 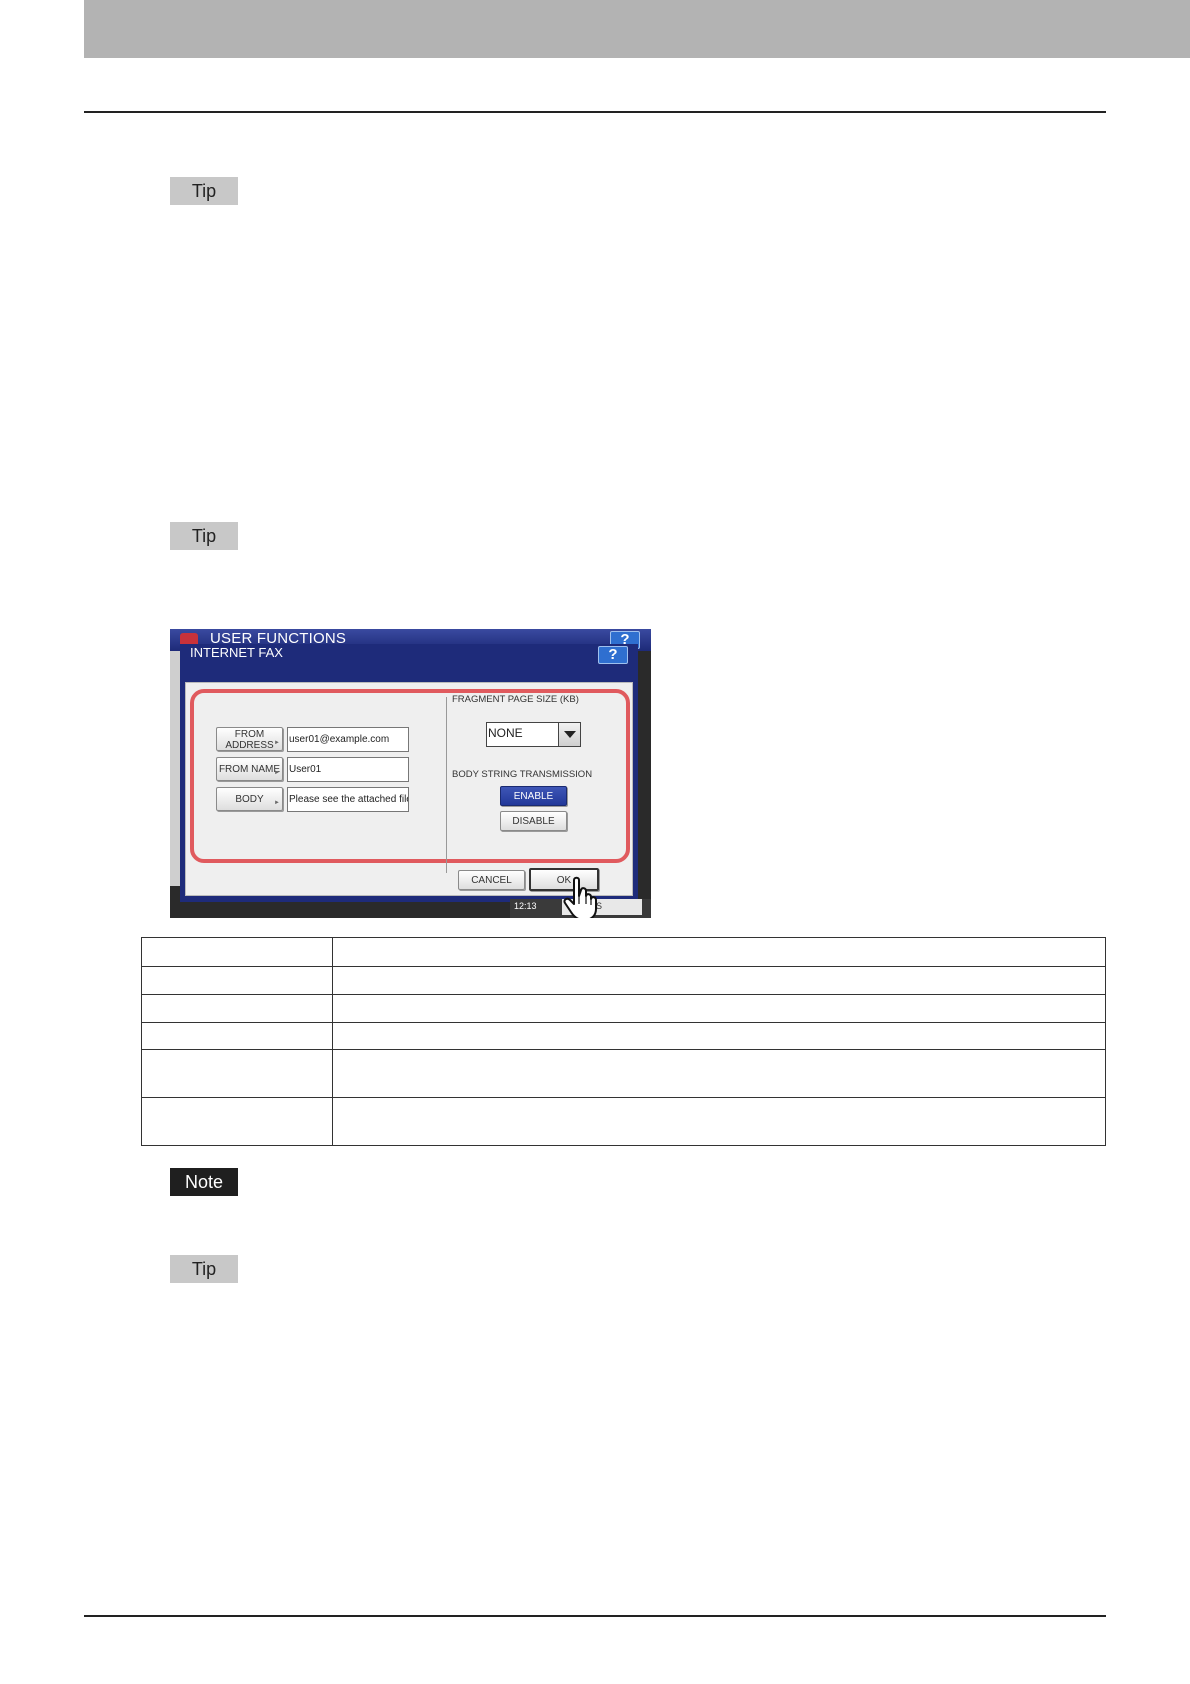 What do you see at coordinates (533, 821) in the screenshot?
I see `disable-button: DISABLE` at bounding box center [533, 821].